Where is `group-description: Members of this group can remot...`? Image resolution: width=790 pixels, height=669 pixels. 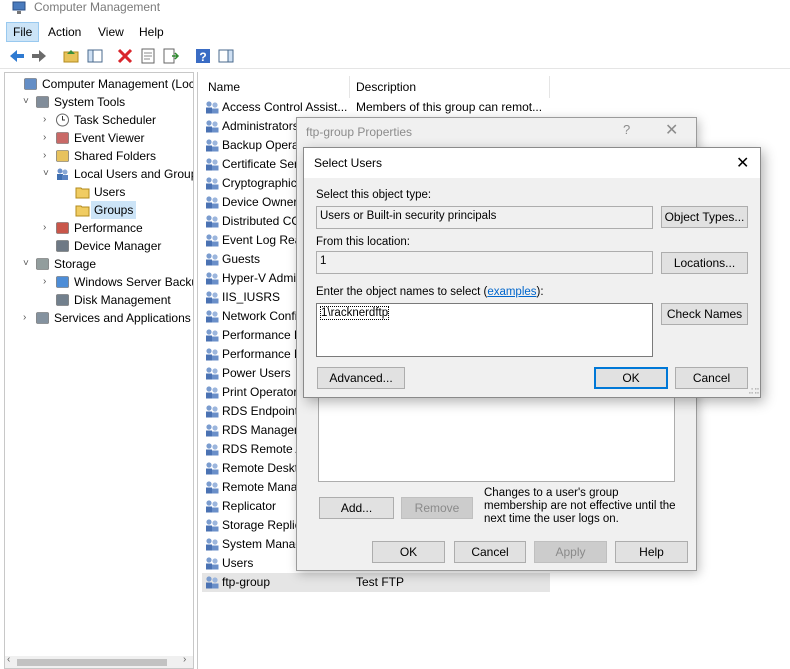
group-description: Members of this group can remot... is located at coordinates (449, 107).